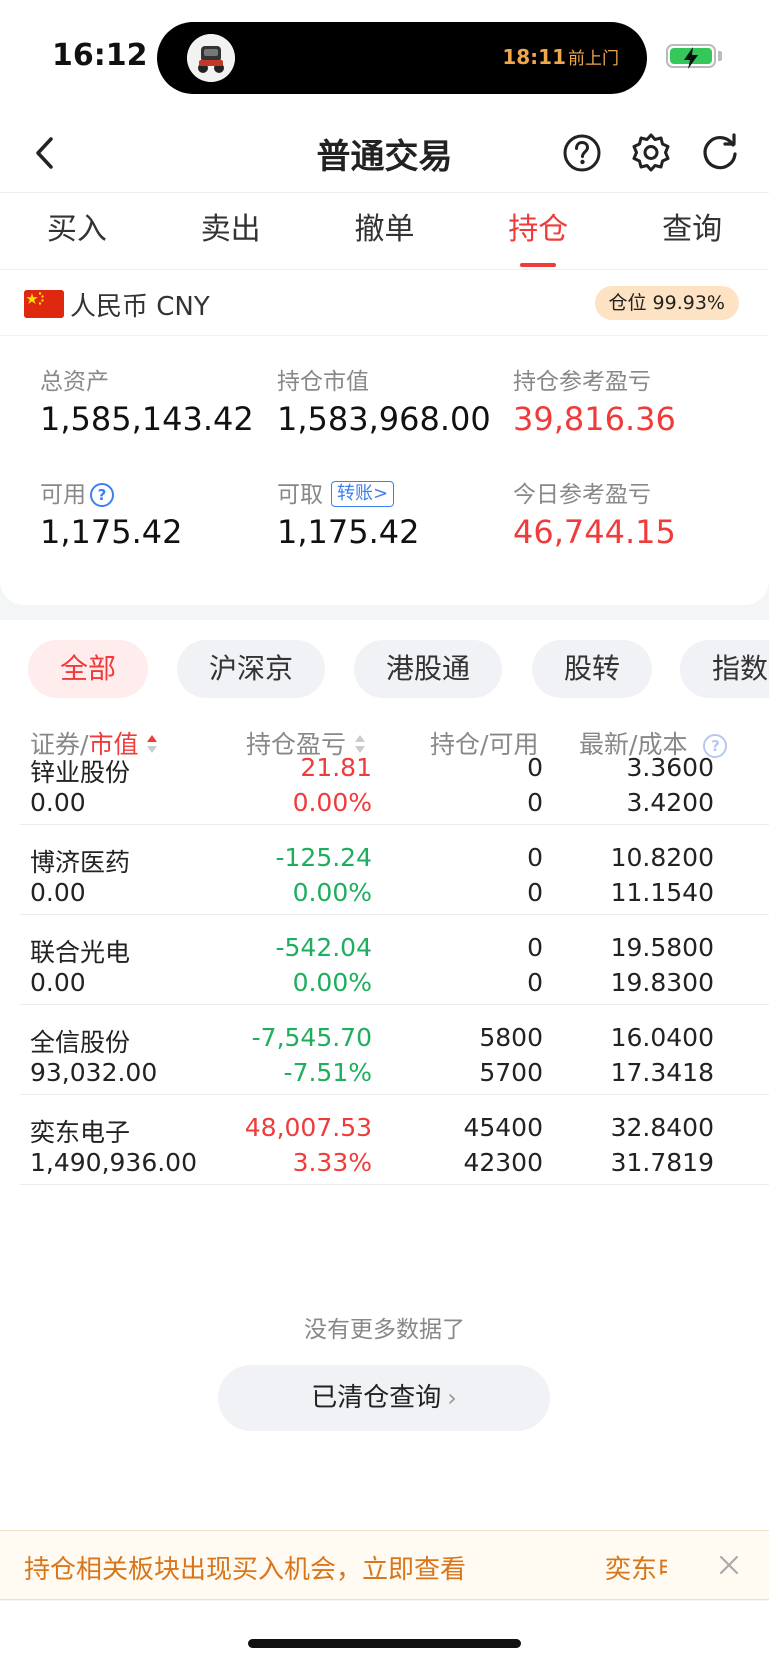 The width and height of the screenshot is (769, 1665). Describe the element at coordinates (231, 231) in the screenshot. I see `tab-sell: 卖出` at that location.